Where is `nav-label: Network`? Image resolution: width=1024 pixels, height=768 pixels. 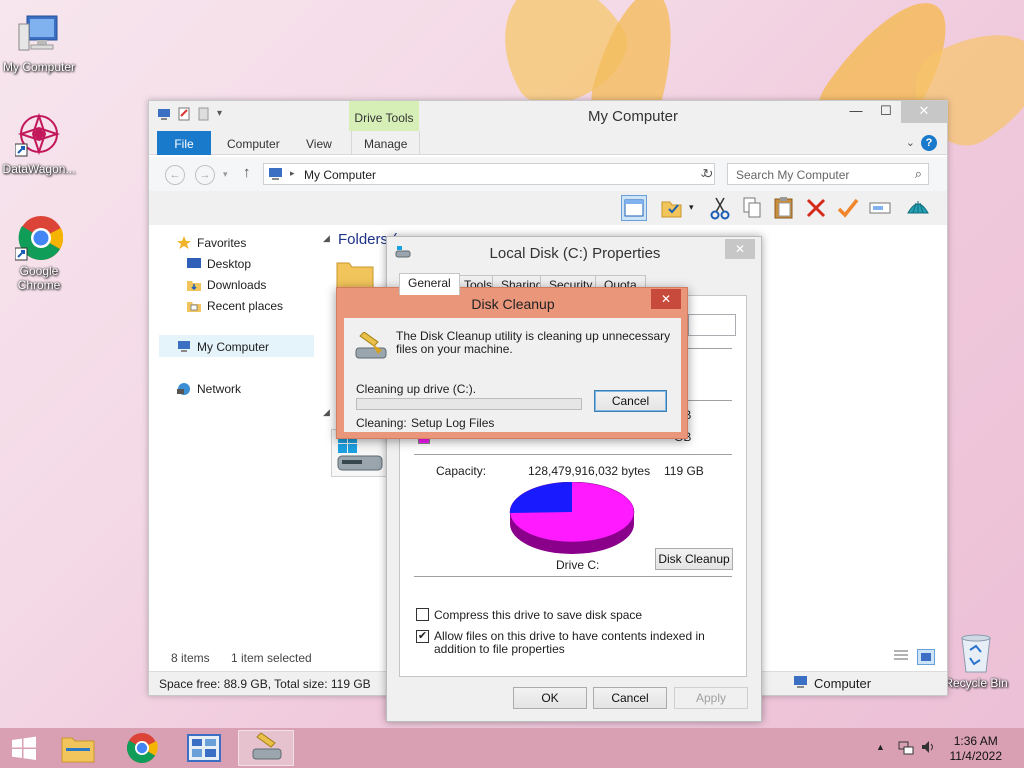 nav-label: Network is located at coordinates (219, 389).